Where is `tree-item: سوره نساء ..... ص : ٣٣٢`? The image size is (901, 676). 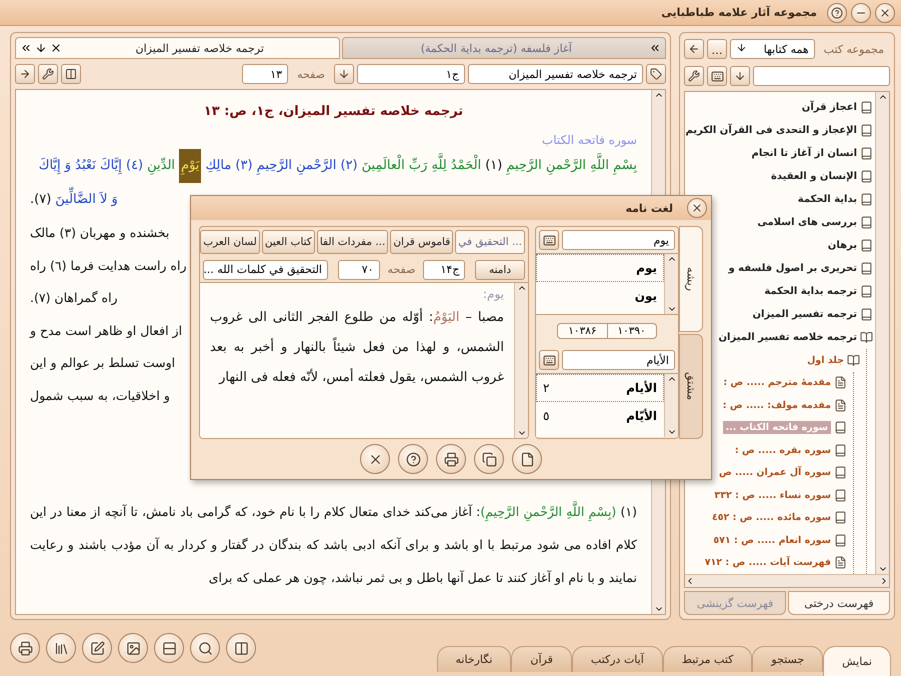 tree-item: سوره نساء ..... ص : ٣٣٢ is located at coordinates (767, 495).